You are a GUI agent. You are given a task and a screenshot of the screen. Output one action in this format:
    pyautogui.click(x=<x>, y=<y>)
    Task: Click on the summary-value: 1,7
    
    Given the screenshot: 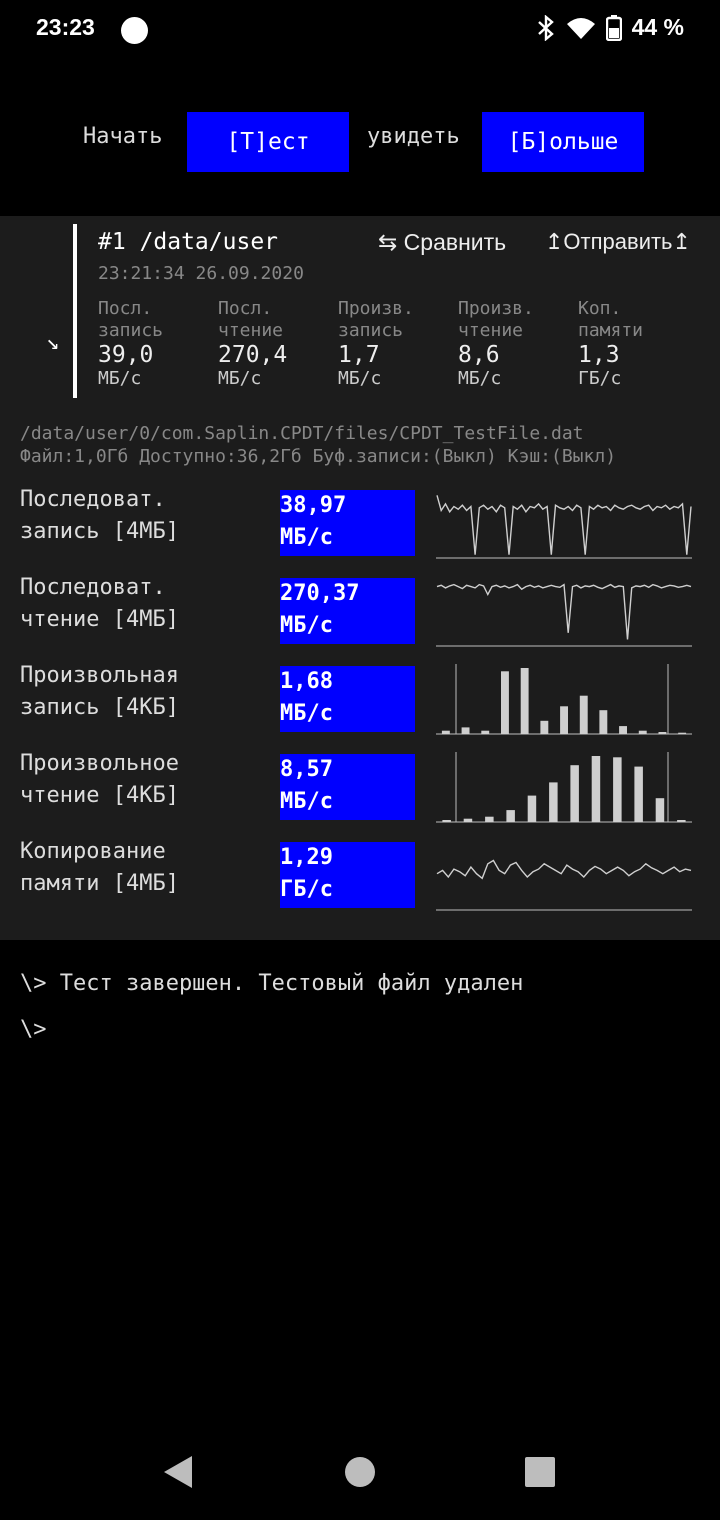 What is the action you would take?
    pyautogui.click(x=359, y=355)
    